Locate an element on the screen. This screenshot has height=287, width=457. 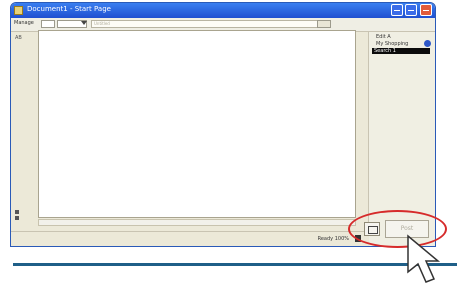
panel-line-1: Edit A is located at coordinates (383, 37).